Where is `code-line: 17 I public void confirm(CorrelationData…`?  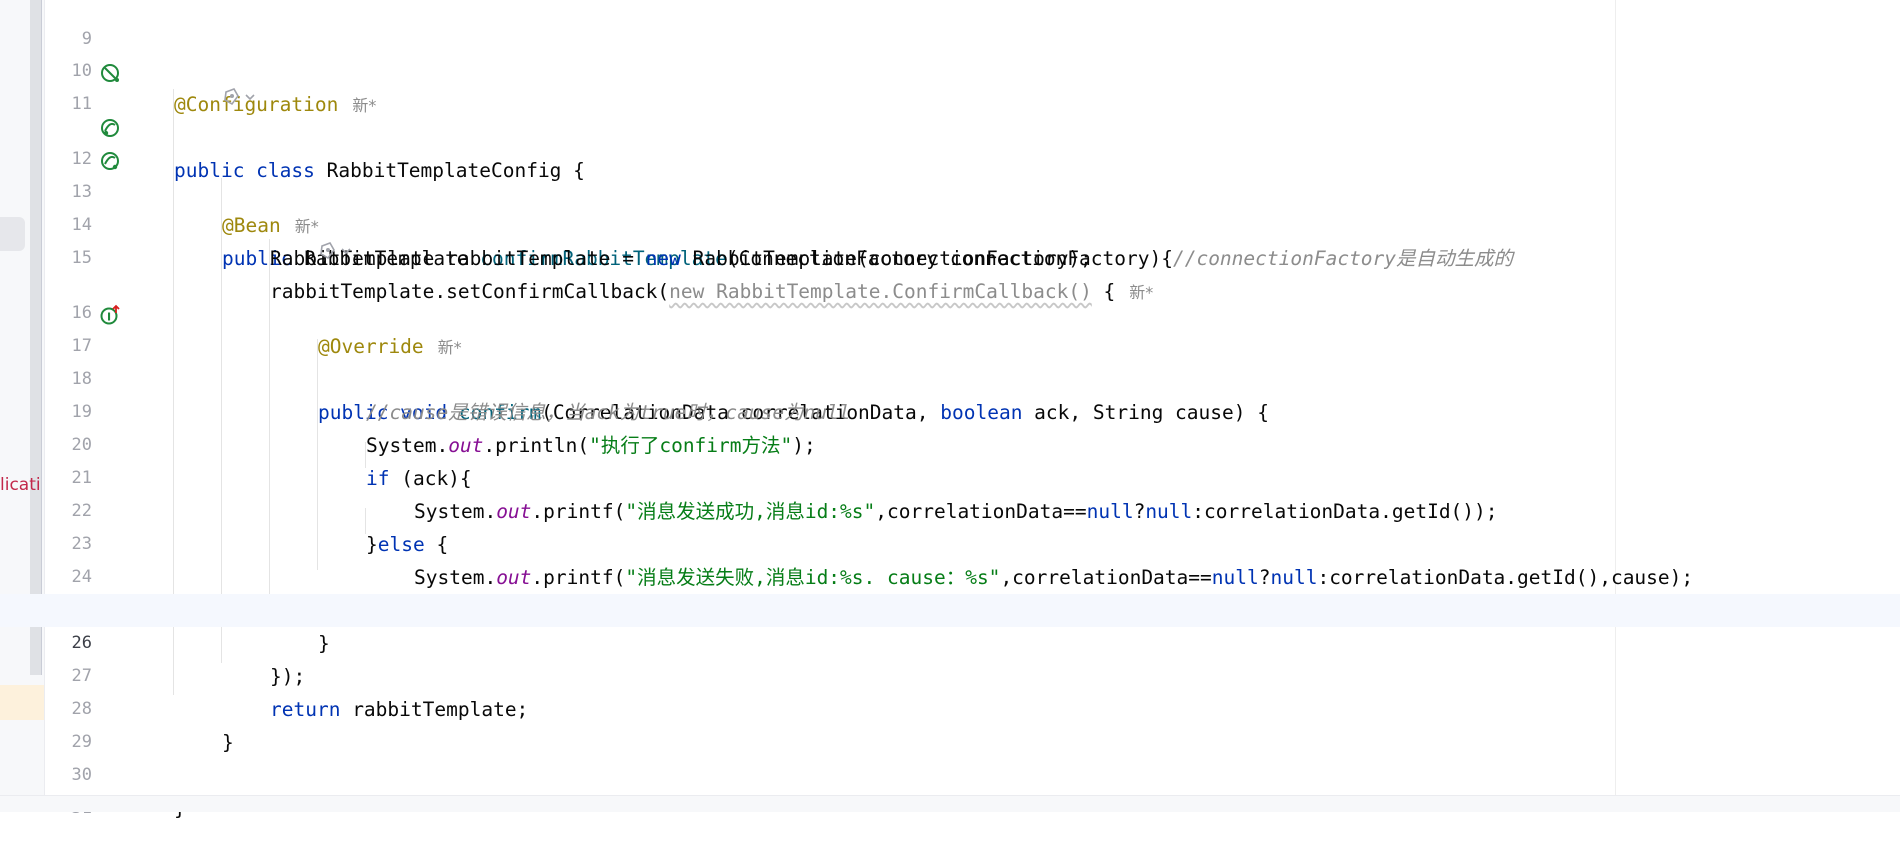
code-line: 17 I public void confirm(CorrelationData… is located at coordinates (950, 360).